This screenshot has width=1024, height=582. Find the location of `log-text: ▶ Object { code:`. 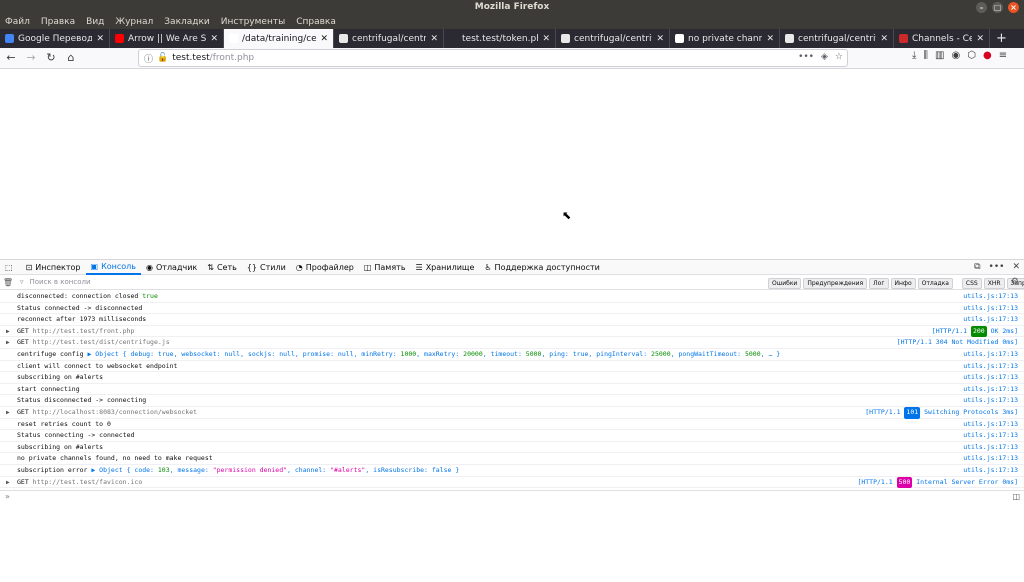

log-text: ▶ Object { code: is located at coordinates (124, 470).